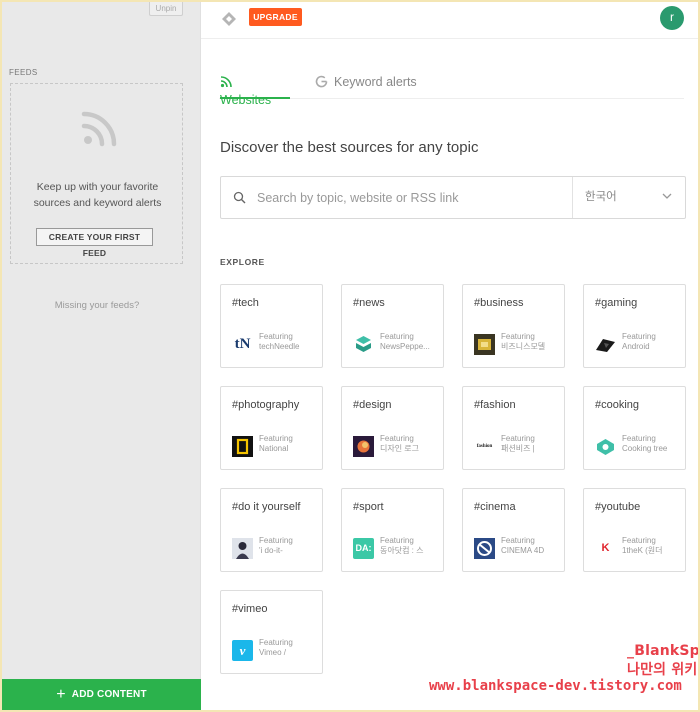 The height and width of the screenshot is (712, 700). What do you see at coordinates (618, 507) in the screenshot?
I see `topic-tag: #youtube` at bounding box center [618, 507].